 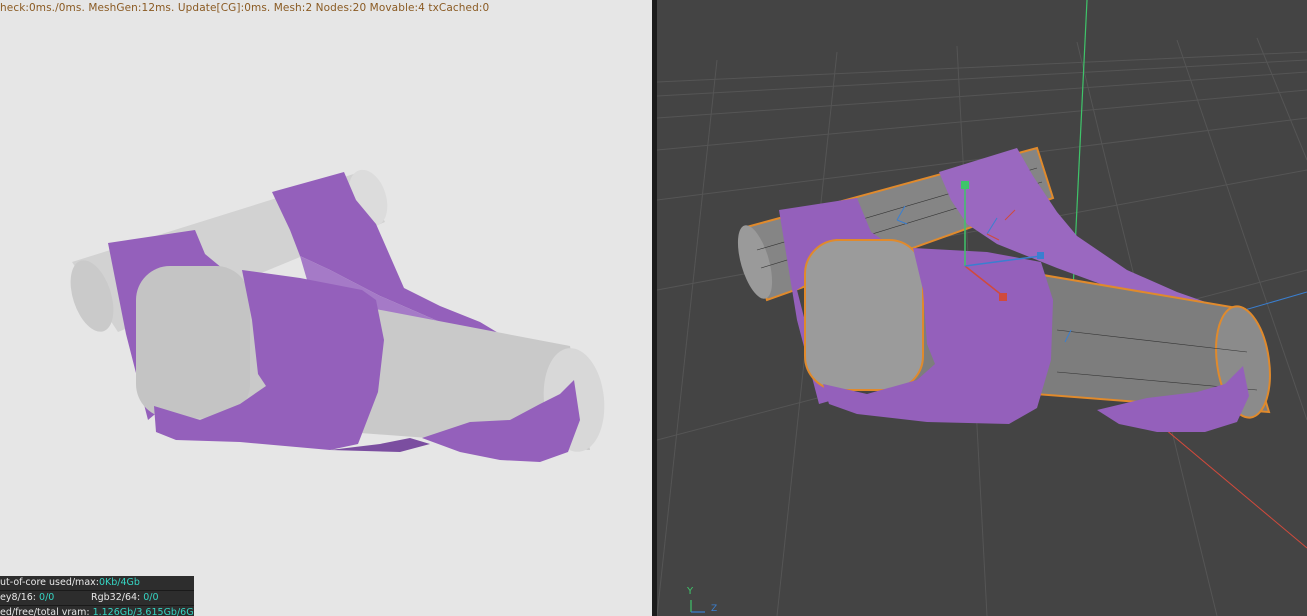 I want to click on vram-value: 1.126Gb/3.615Gb/6Gb, so click(x=143, y=611).